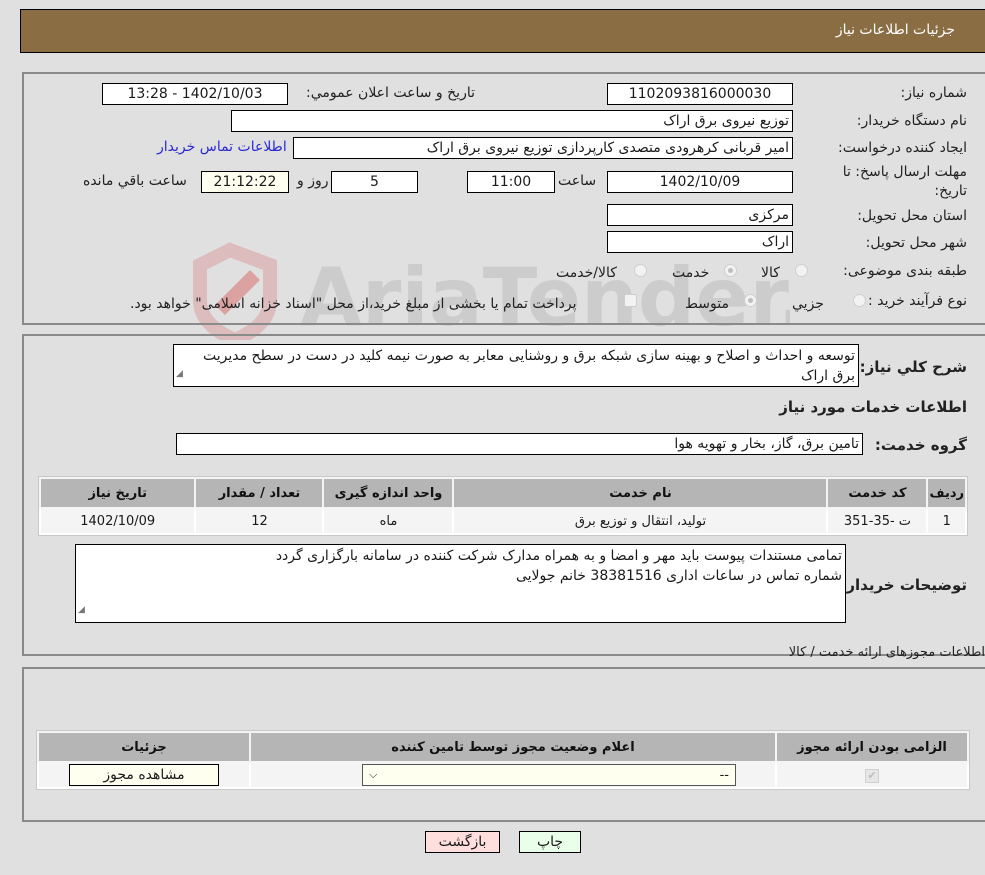 The width and height of the screenshot is (985, 875). I want to click on cell-service-code: ت -35-351, so click(877, 521).